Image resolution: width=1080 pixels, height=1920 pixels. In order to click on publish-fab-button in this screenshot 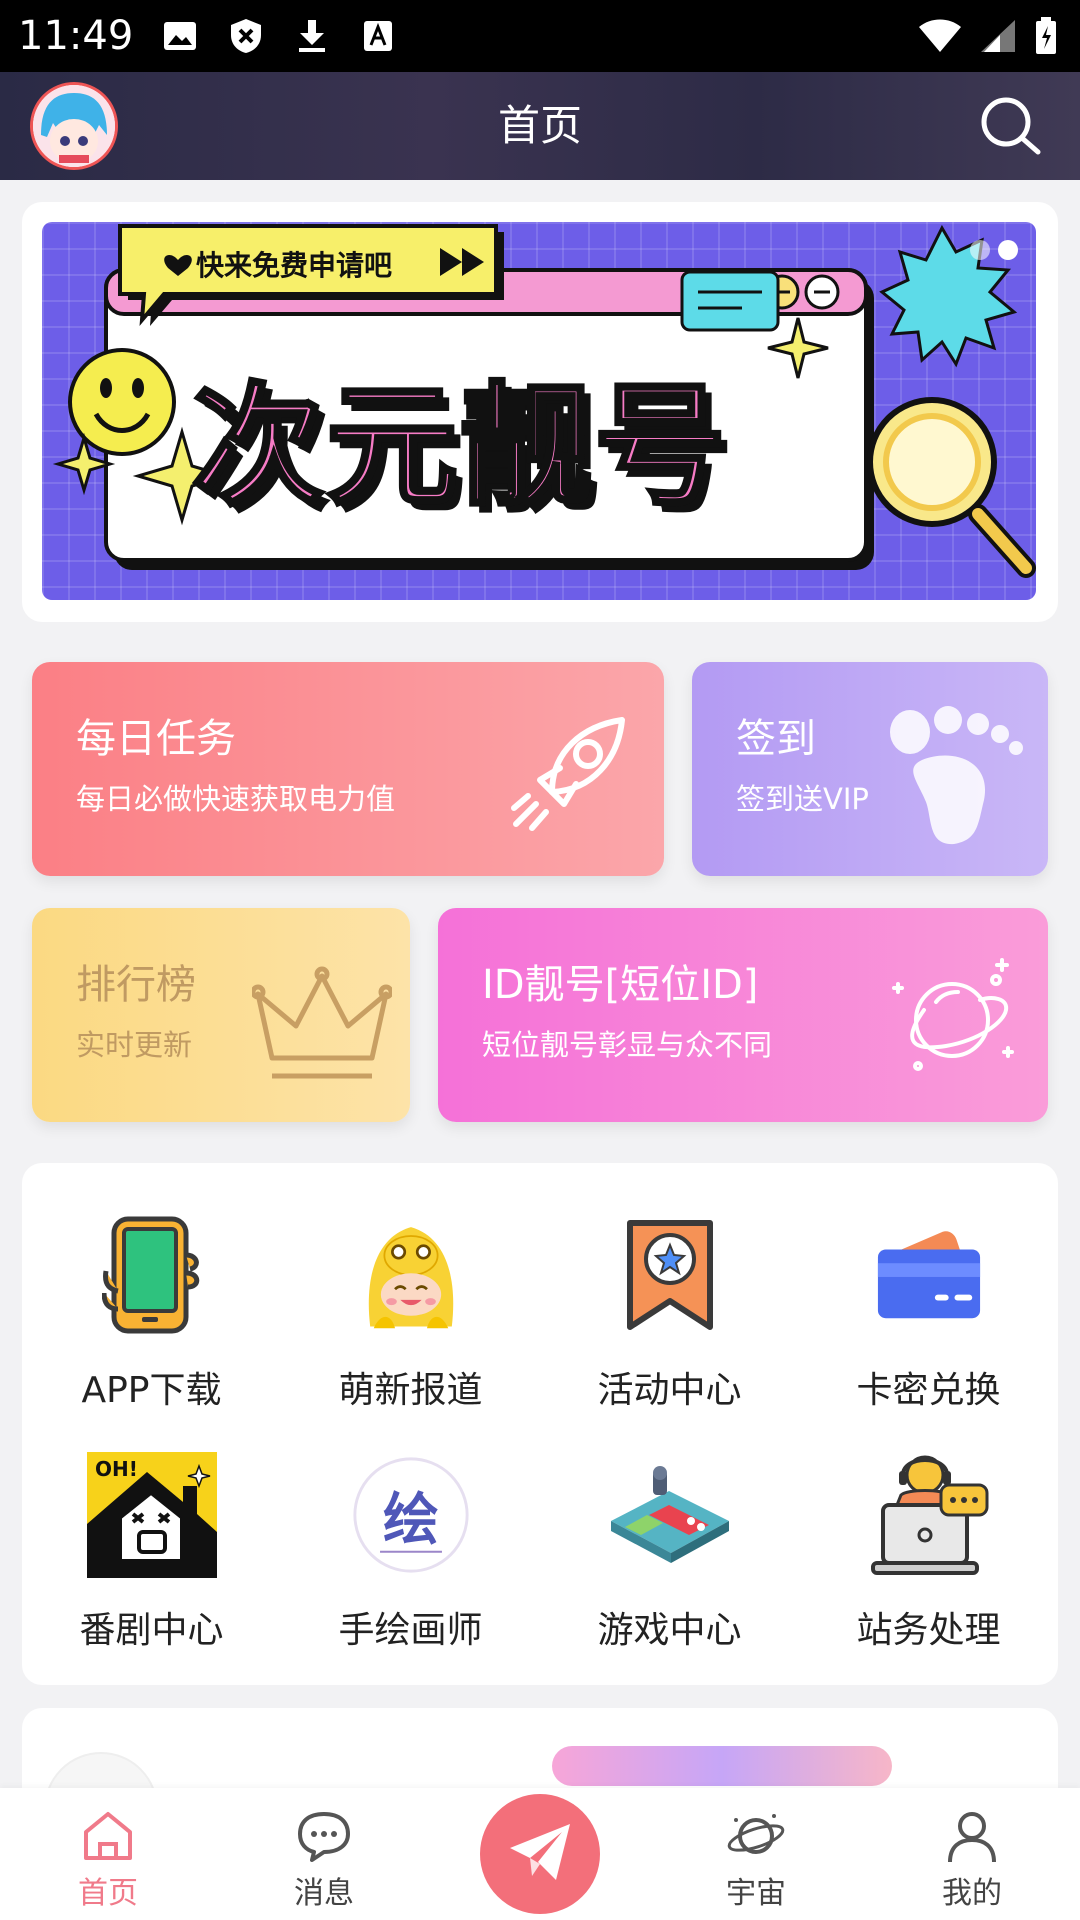, I will do `click(540, 1854)`.